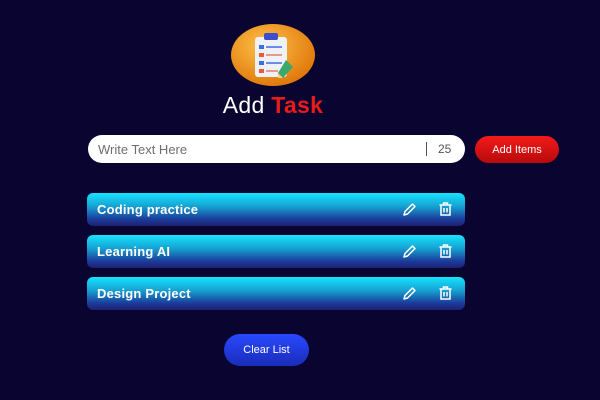 The width and height of the screenshot is (600, 400). I want to click on task-label: Learning AI, so click(134, 251).